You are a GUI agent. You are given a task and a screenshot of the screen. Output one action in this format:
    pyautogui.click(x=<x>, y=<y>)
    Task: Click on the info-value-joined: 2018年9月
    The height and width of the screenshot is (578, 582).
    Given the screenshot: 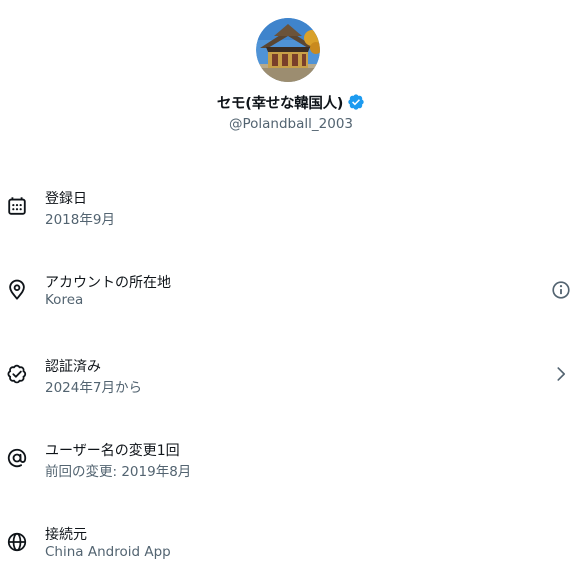 What is the action you would take?
    pyautogui.click(x=80, y=220)
    